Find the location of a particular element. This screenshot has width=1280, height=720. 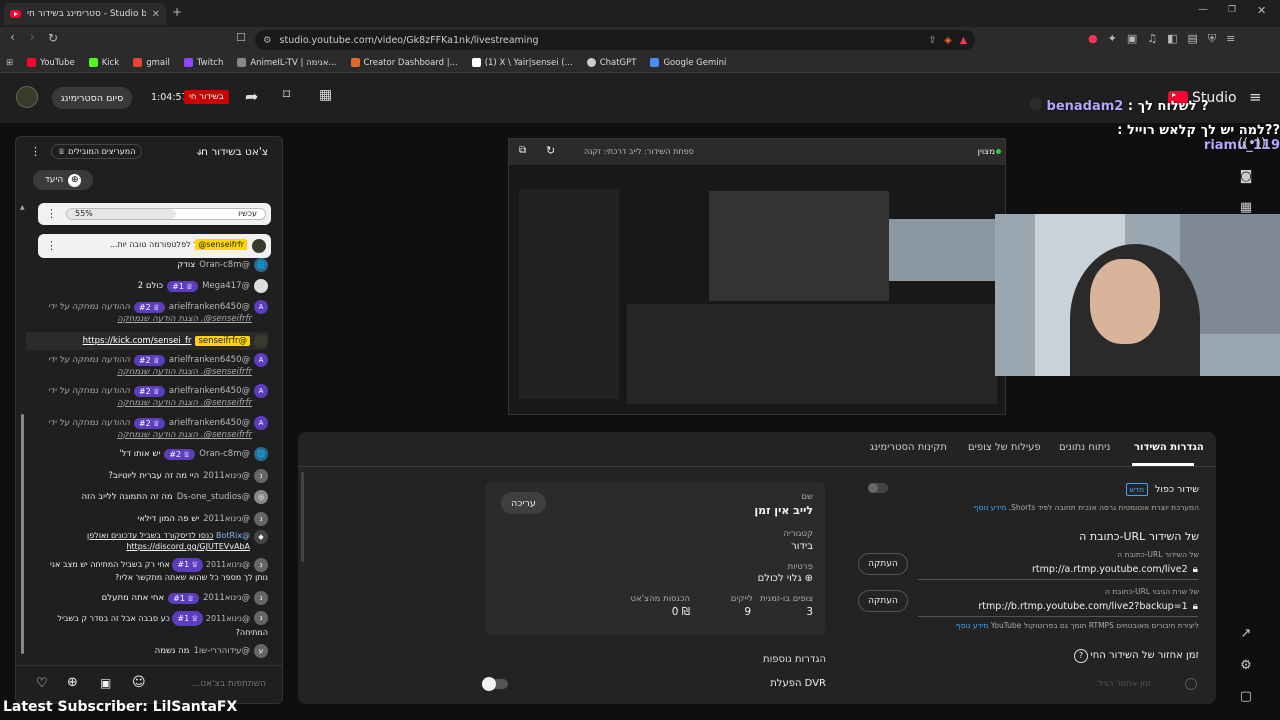

tab-viewer-activity: פעילות של צופים is located at coordinates (1004, 447).